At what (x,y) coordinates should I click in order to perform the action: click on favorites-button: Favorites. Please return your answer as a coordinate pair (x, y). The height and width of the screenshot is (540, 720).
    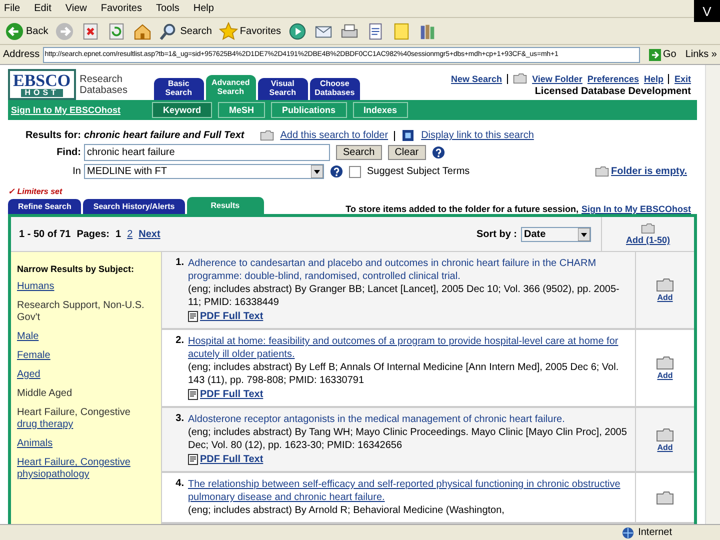
    Looking at the image, I should click on (250, 31).